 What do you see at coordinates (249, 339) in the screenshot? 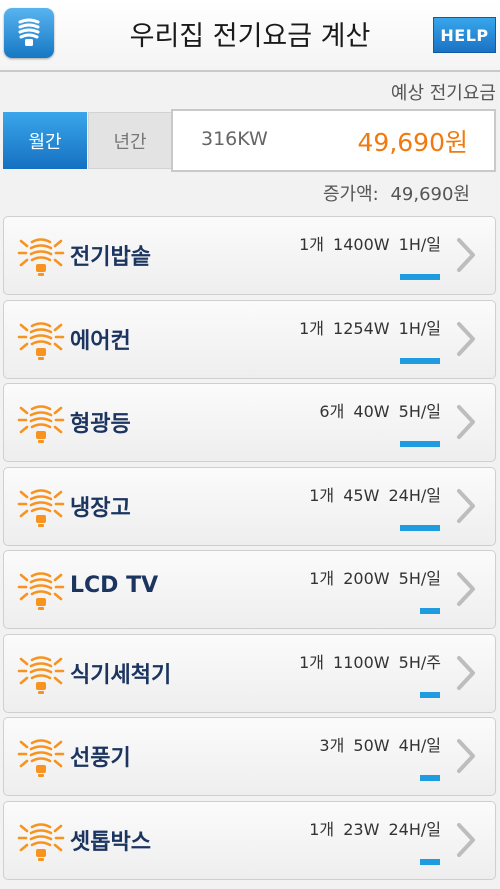
I see `appliance-card: 에어컨 1개 1254W 1H/일` at bounding box center [249, 339].